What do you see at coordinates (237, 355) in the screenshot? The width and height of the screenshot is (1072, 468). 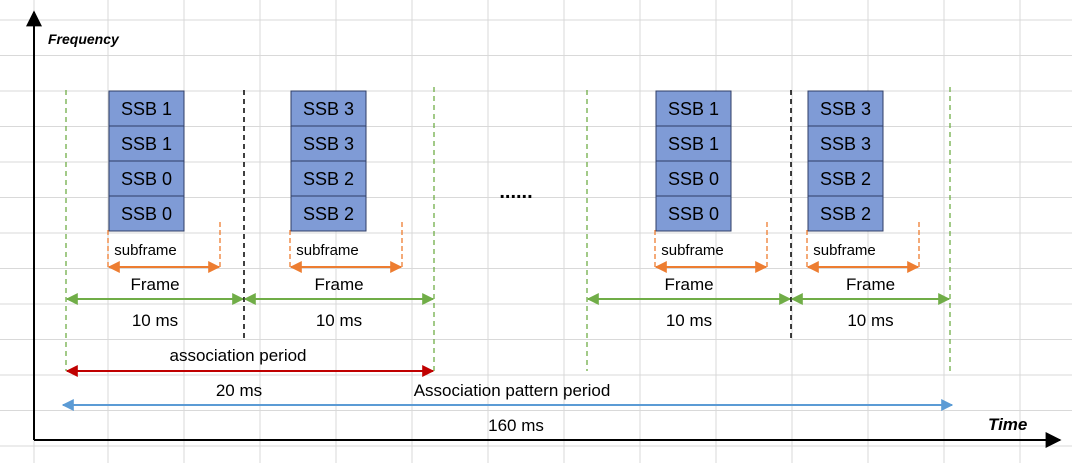 I see `association-period-label: association period` at bounding box center [237, 355].